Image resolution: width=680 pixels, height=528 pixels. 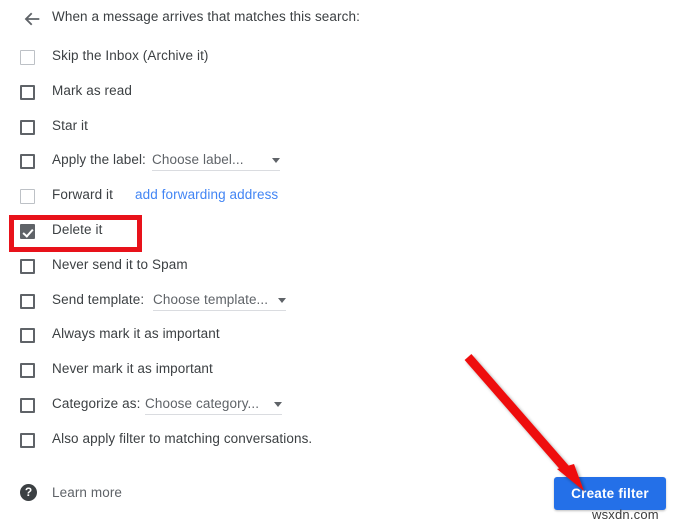 What do you see at coordinates (27, 371) in the screenshot?
I see `checkbox-never-mark-it-as-important` at bounding box center [27, 371].